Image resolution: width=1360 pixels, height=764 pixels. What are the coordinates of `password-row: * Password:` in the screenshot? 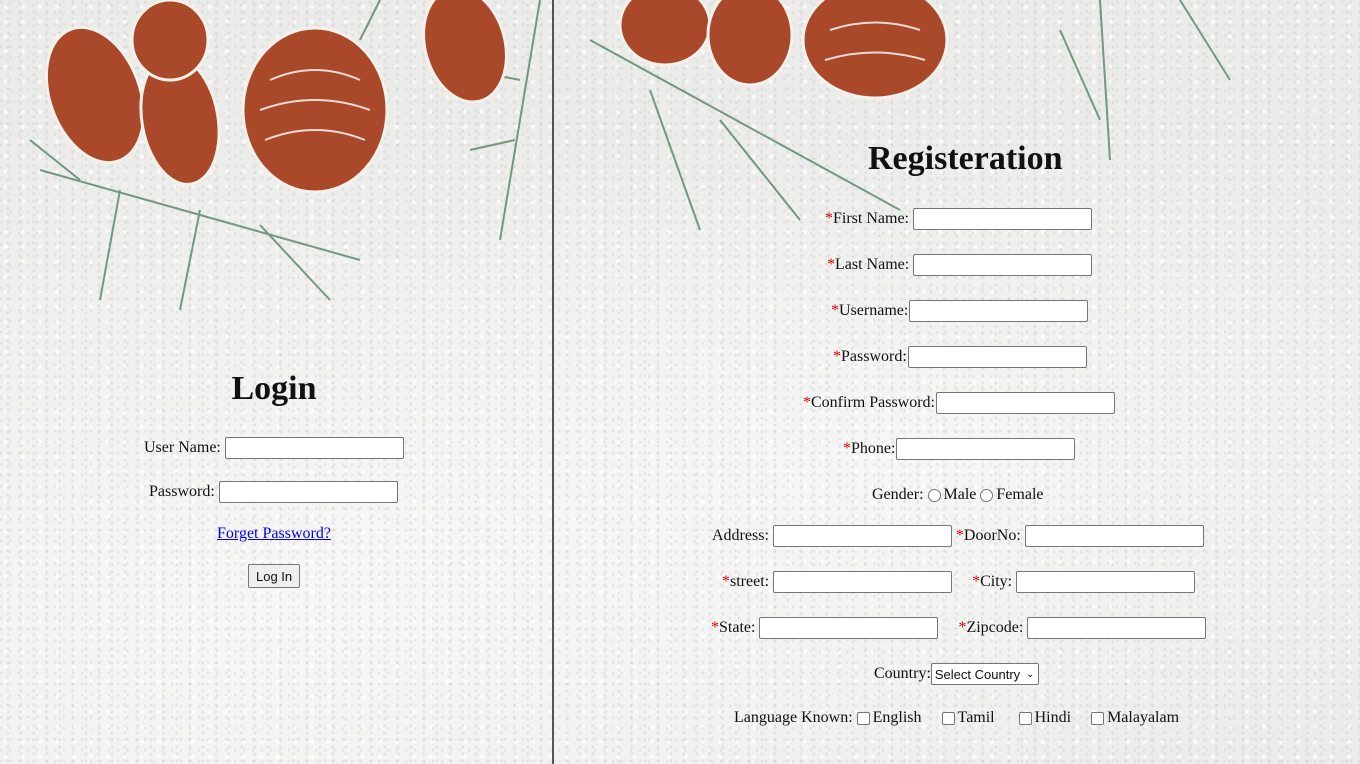 It's located at (960, 357).